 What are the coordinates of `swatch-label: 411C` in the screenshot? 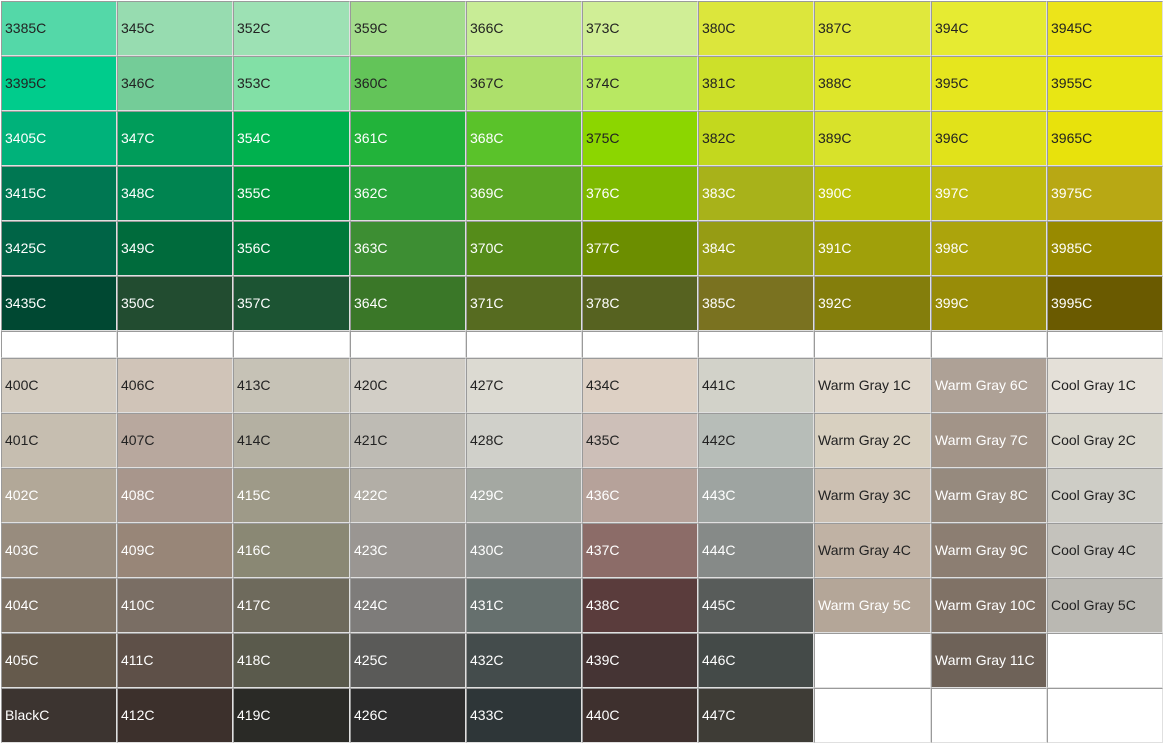 It's located at (137, 660).